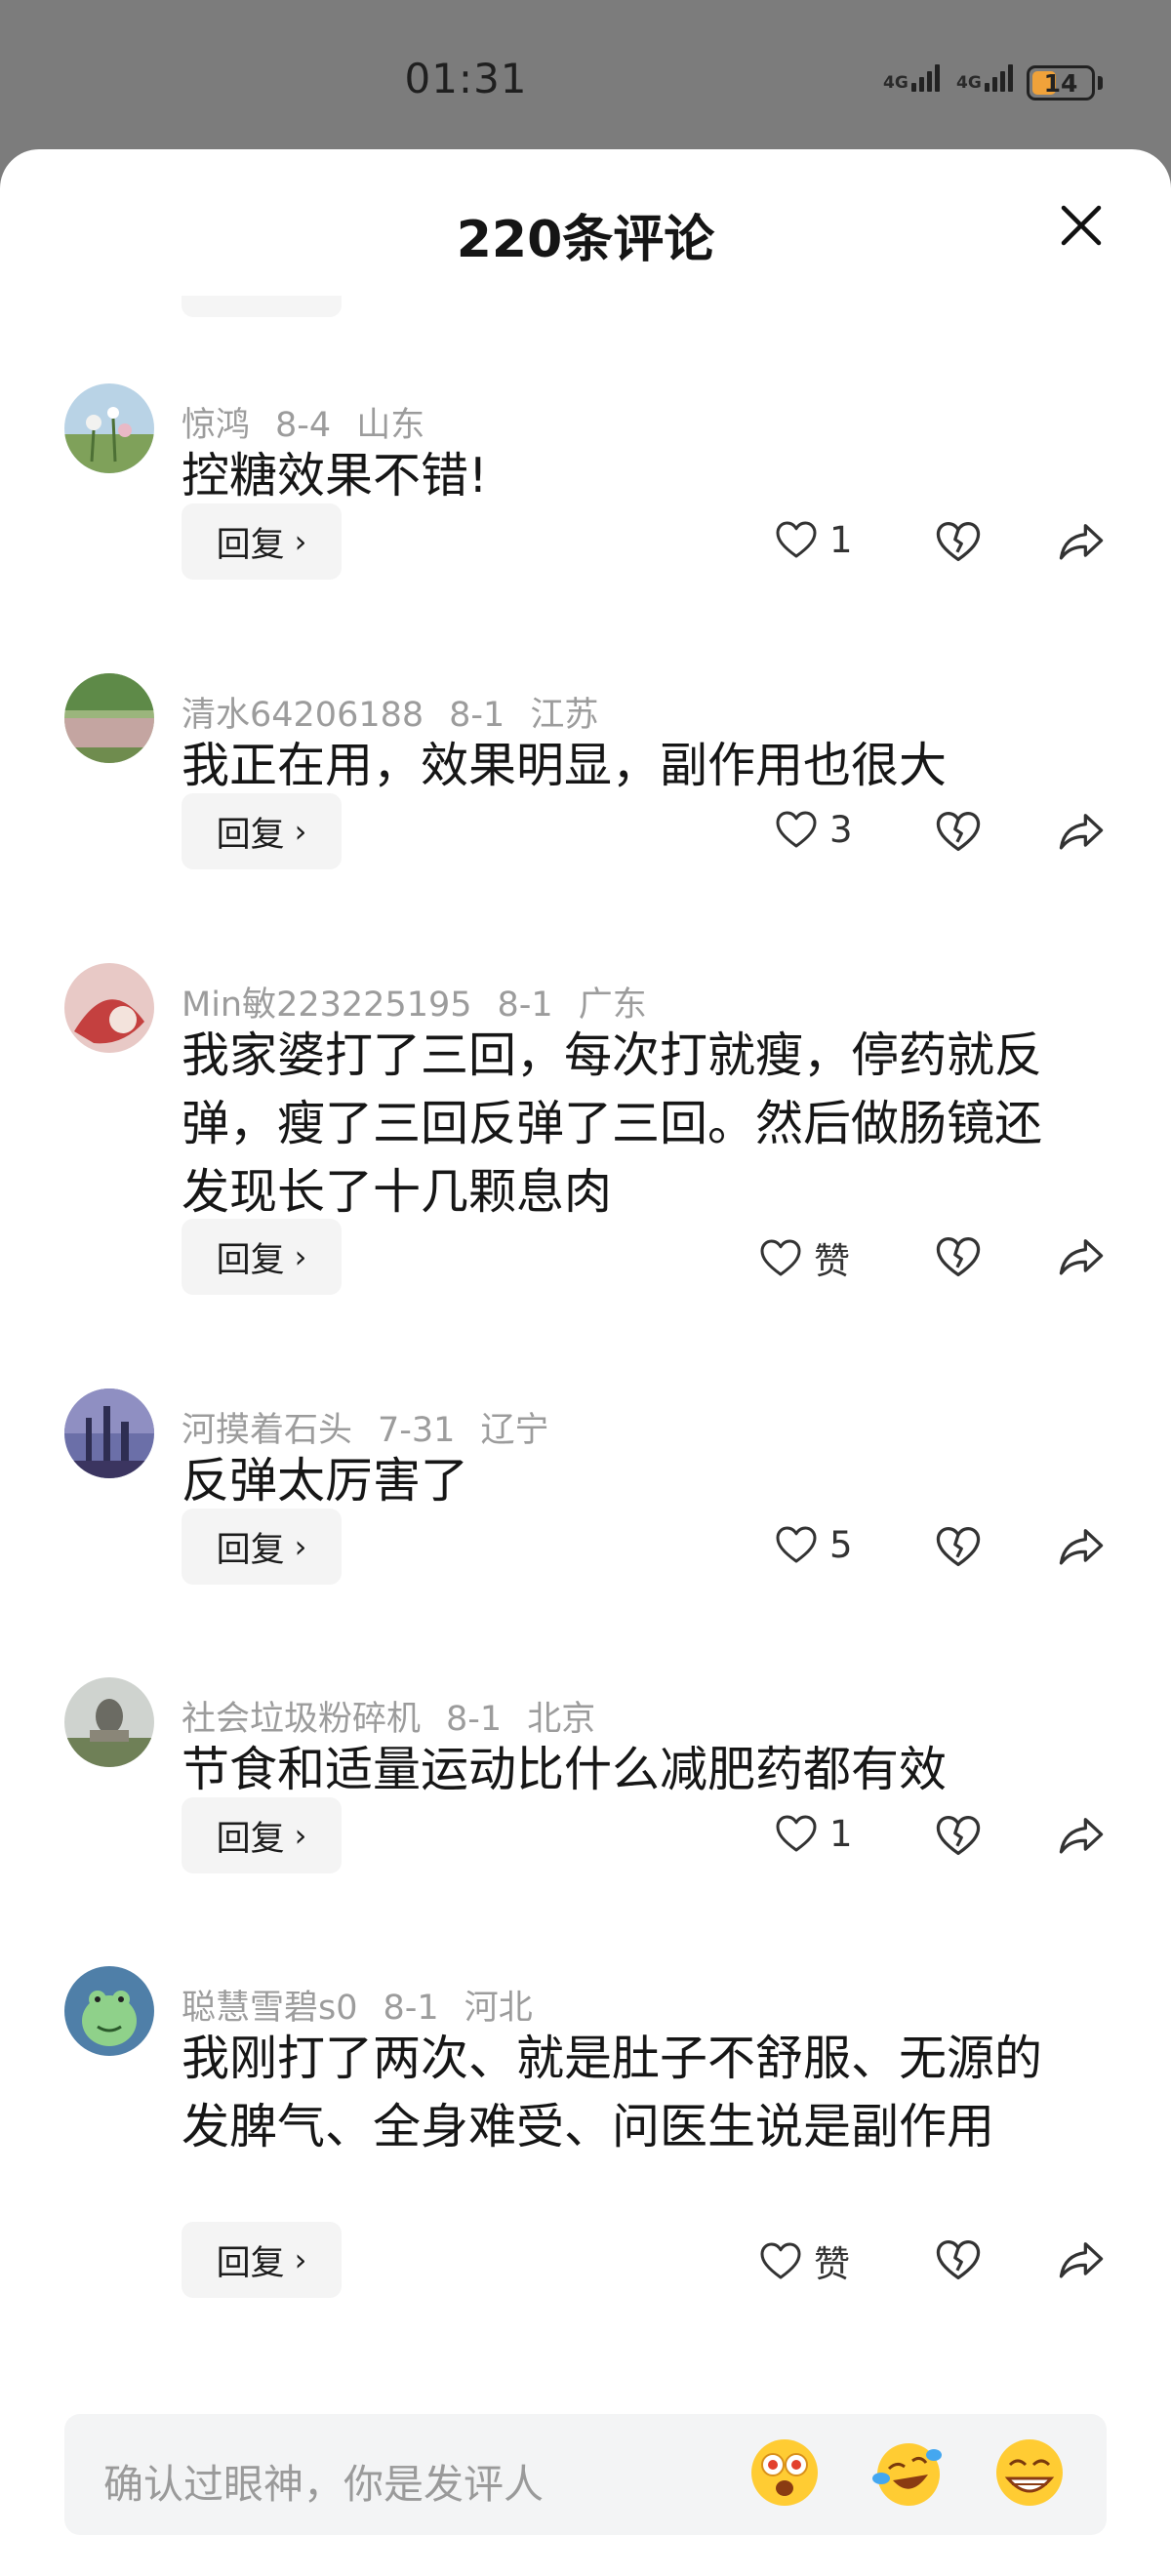 The image size is (1171, 2576). I want to click on like-button: 3, so click(813, 829).